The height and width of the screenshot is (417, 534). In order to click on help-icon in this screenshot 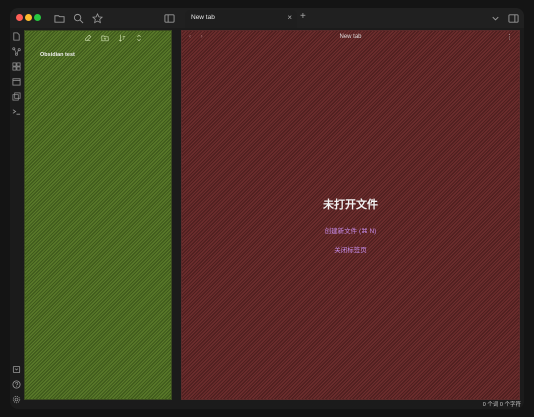, I will do `click(16, 384)`.